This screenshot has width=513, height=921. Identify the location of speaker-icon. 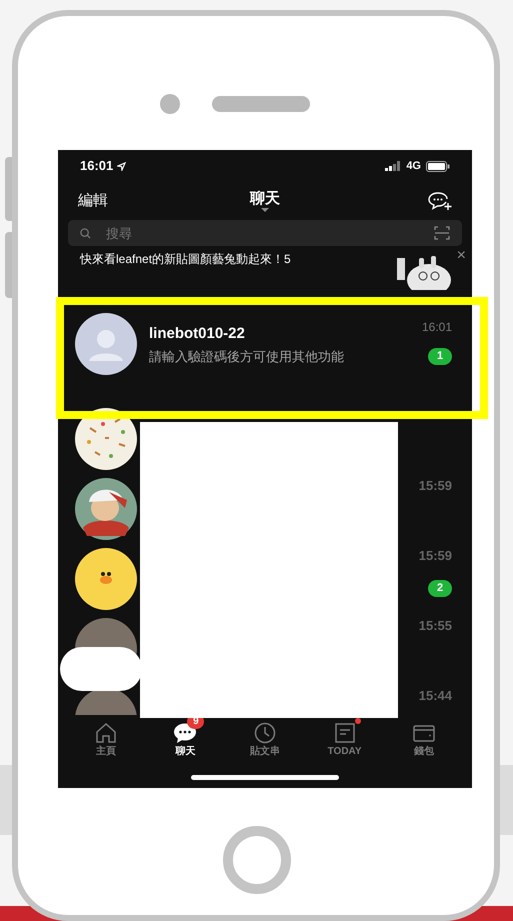
(261, 104).